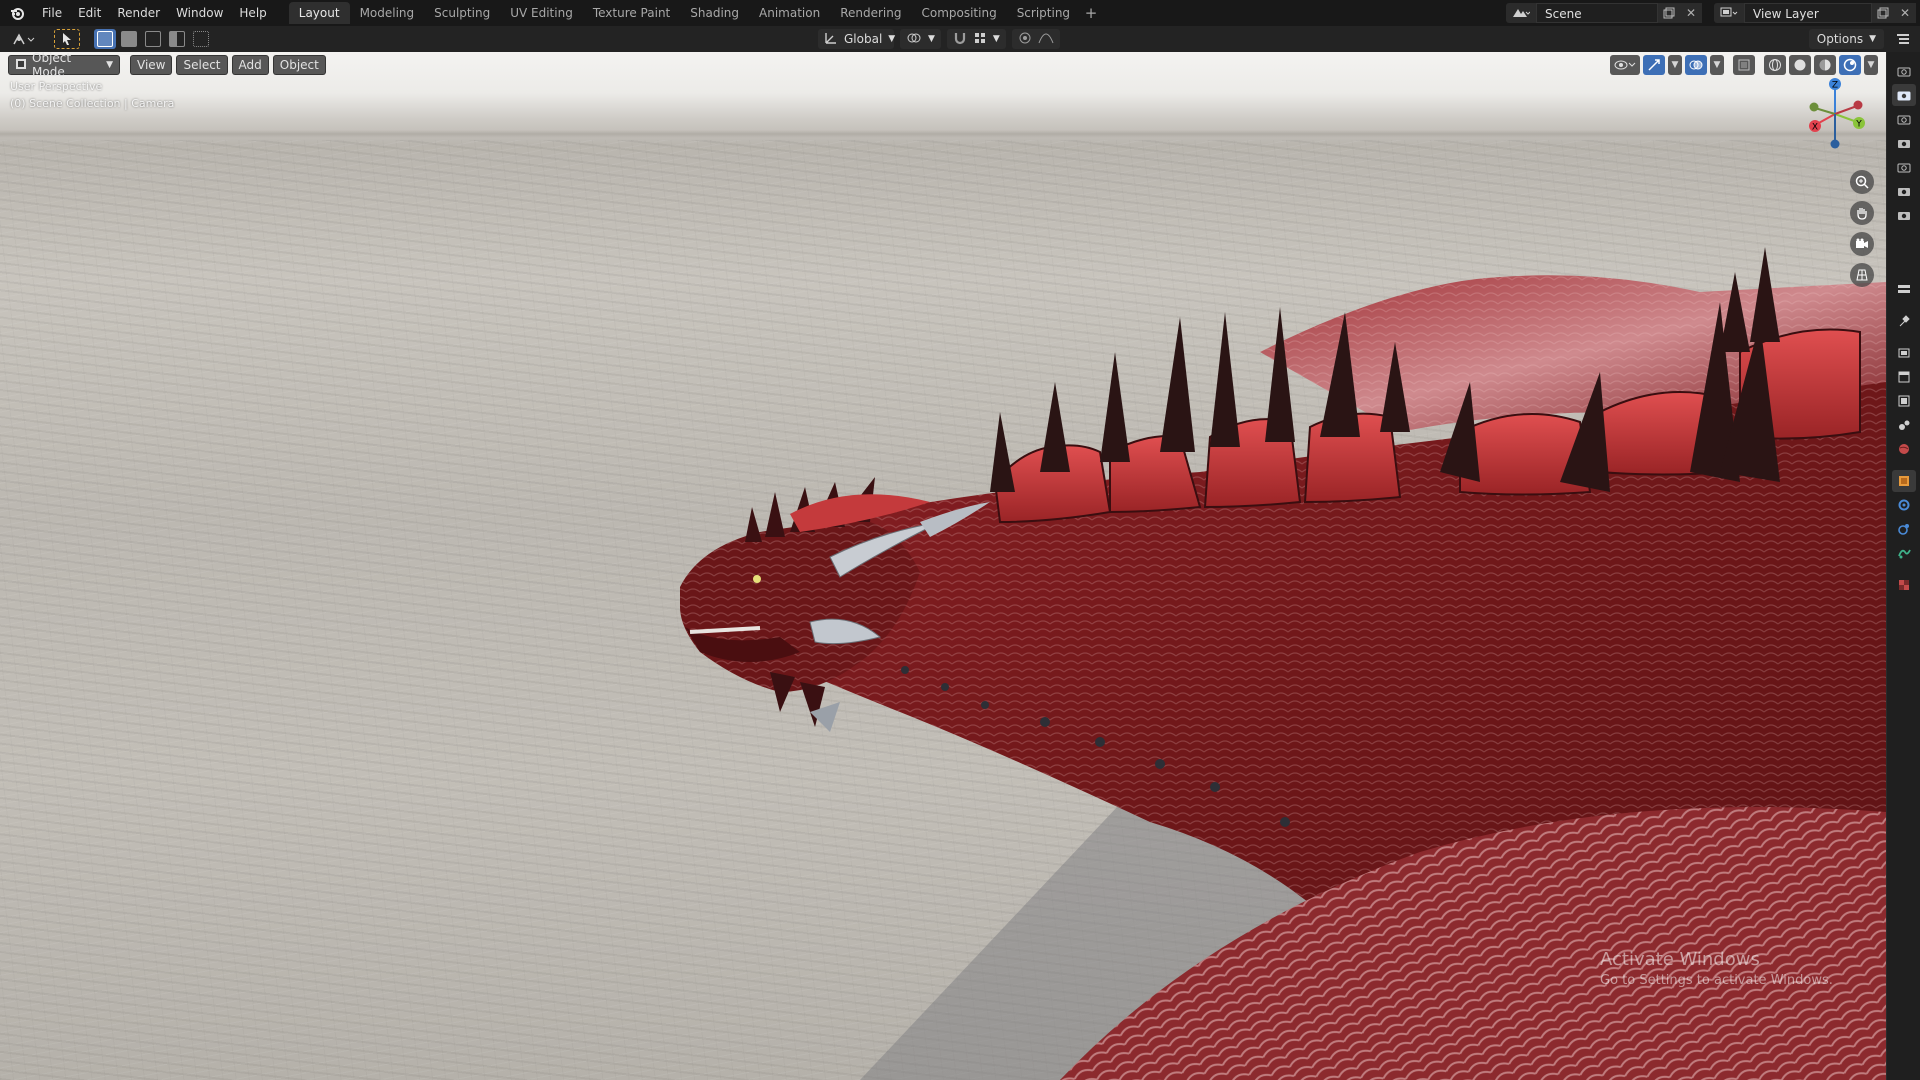  What do you see at coordinates (1862, 213) in the screenshot?
I see `pan-hand-icon` at bounding box center [1862, 213].